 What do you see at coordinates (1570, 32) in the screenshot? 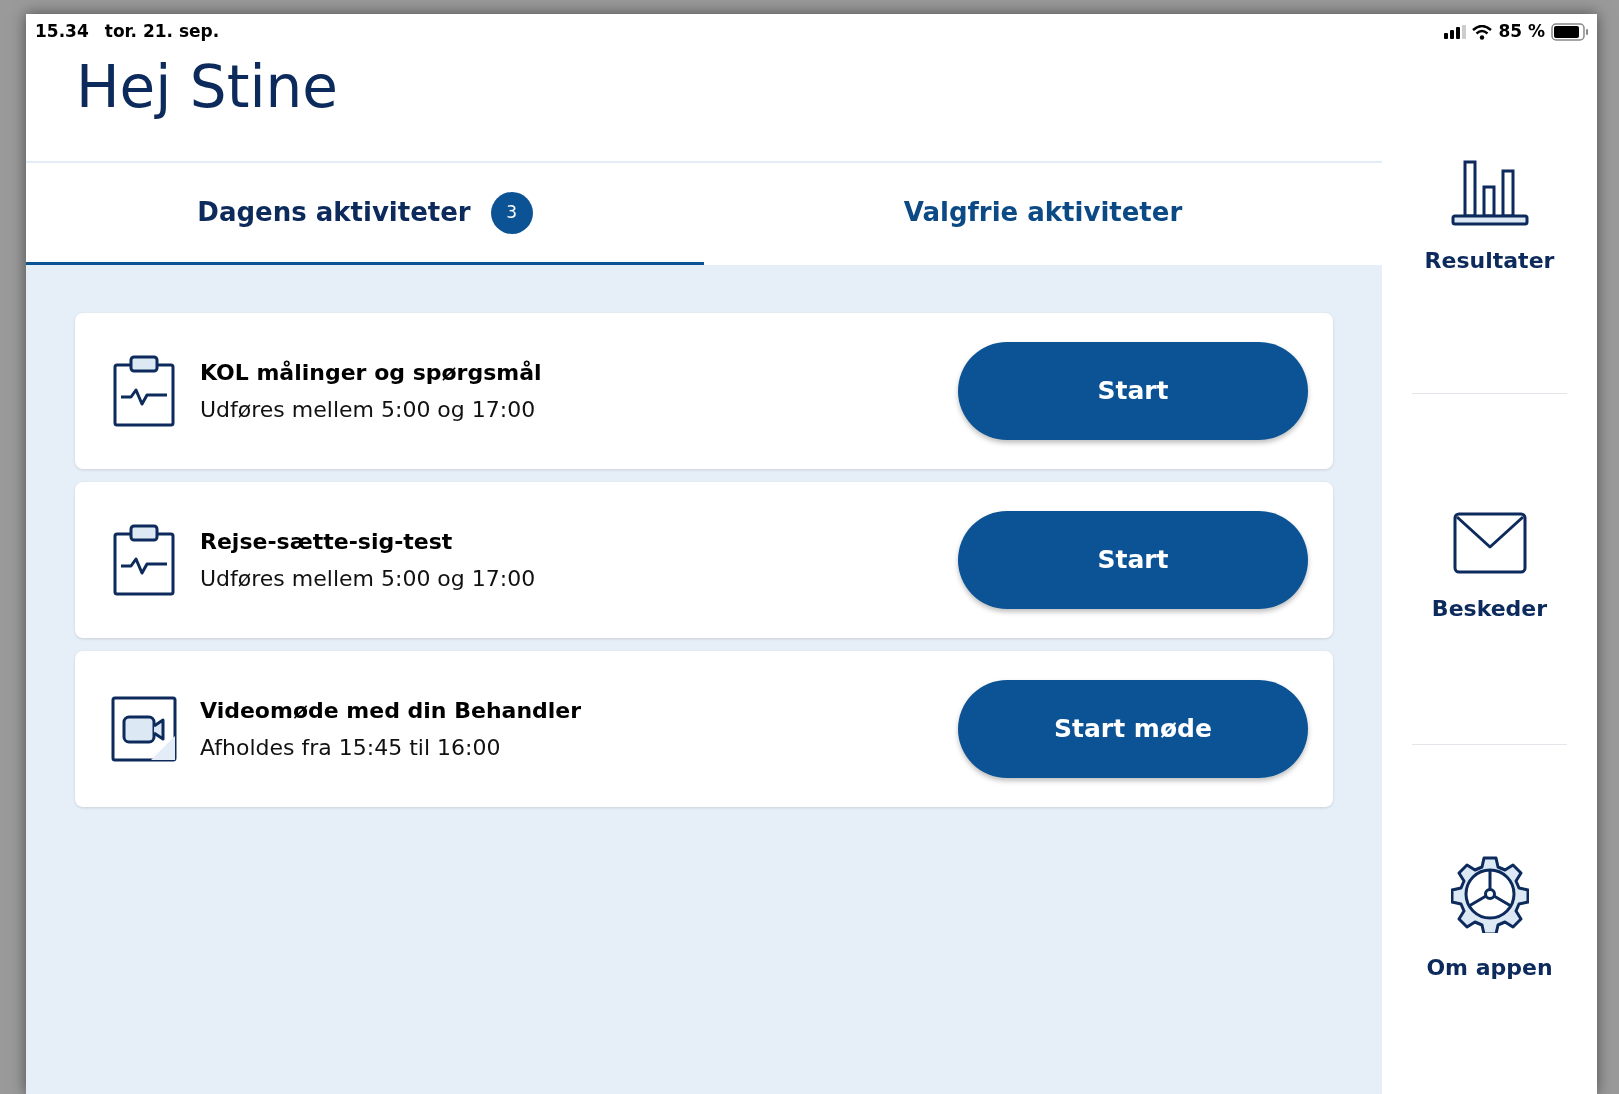
I see `battery-icon` at bounding box center [1570, 32].